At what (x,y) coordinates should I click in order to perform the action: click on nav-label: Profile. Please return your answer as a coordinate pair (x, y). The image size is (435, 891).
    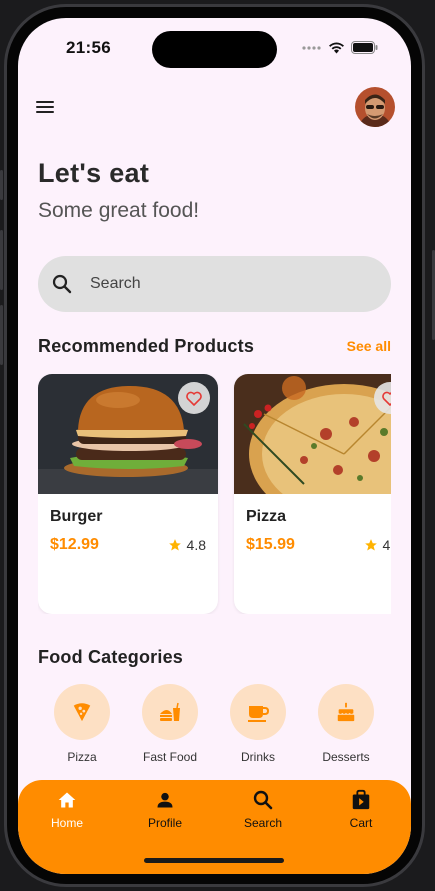
    Looking at the image, I should click on (164, 823).